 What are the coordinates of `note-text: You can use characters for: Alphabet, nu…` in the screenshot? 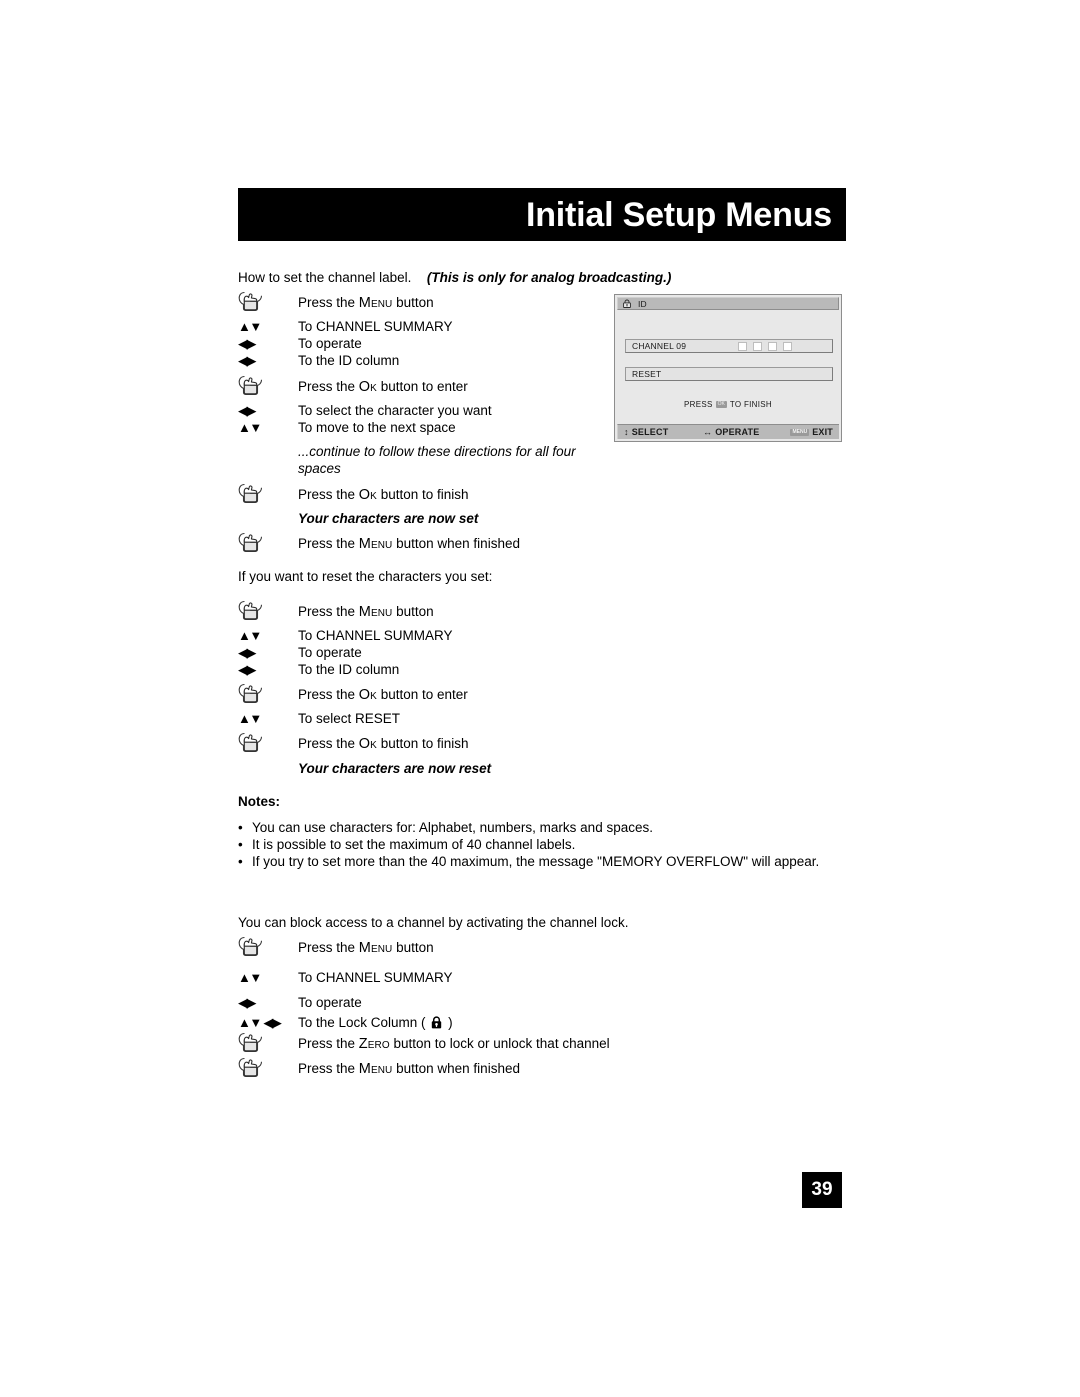 It's located at (452, 827).